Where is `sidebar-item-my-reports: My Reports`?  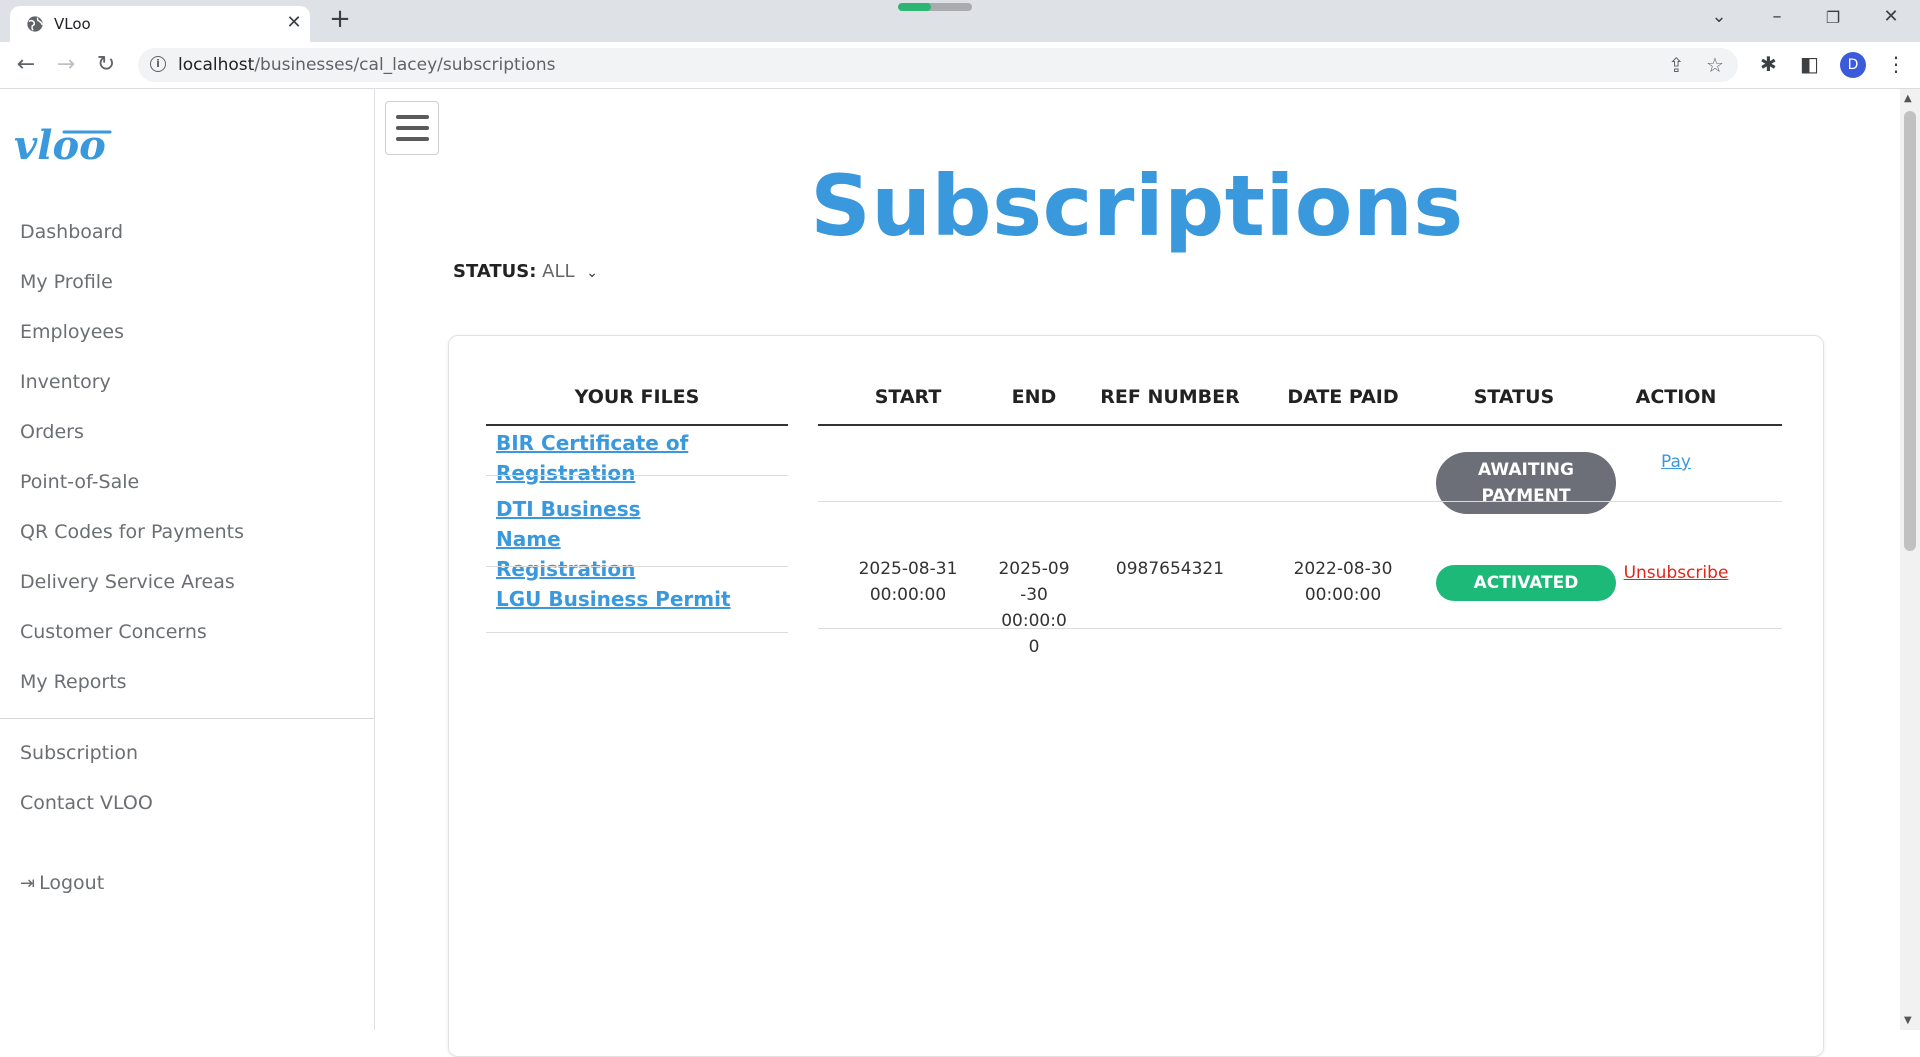
sidebar-item-my-reports: My Reports is located at coordinates (73, 682).